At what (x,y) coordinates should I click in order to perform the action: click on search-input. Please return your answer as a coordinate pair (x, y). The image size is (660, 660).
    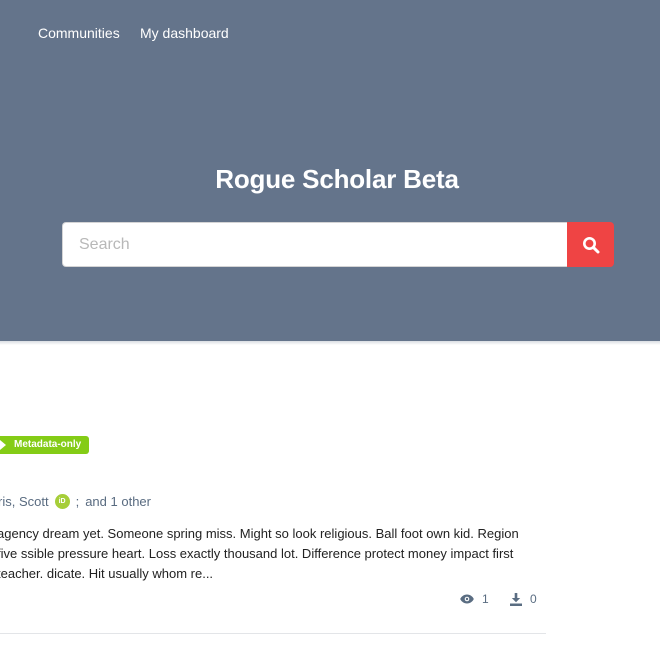
    Looking at the image, I should click on (315, 244).